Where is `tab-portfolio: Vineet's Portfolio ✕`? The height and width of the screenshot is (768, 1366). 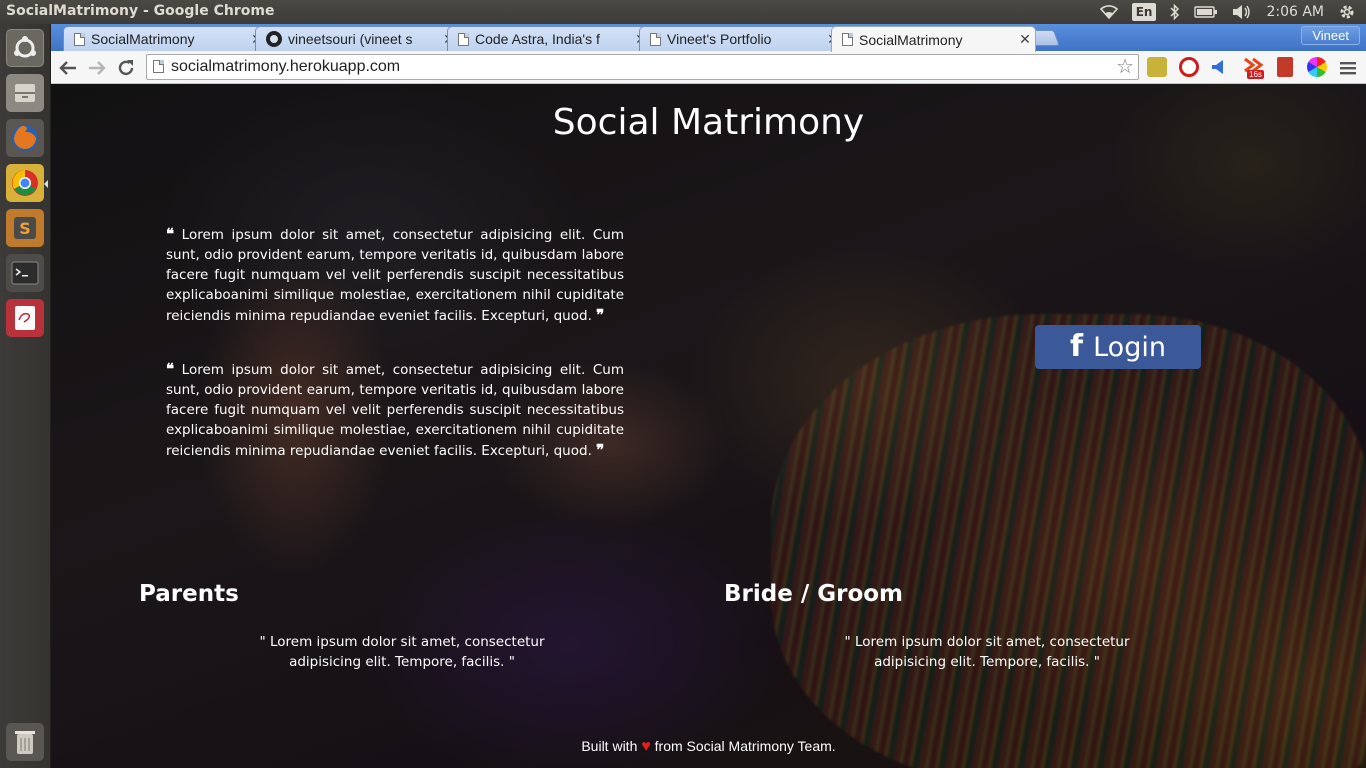
tab-portfolio: Vineet's Portfolio ✕ is located at coordinates (741, 38).